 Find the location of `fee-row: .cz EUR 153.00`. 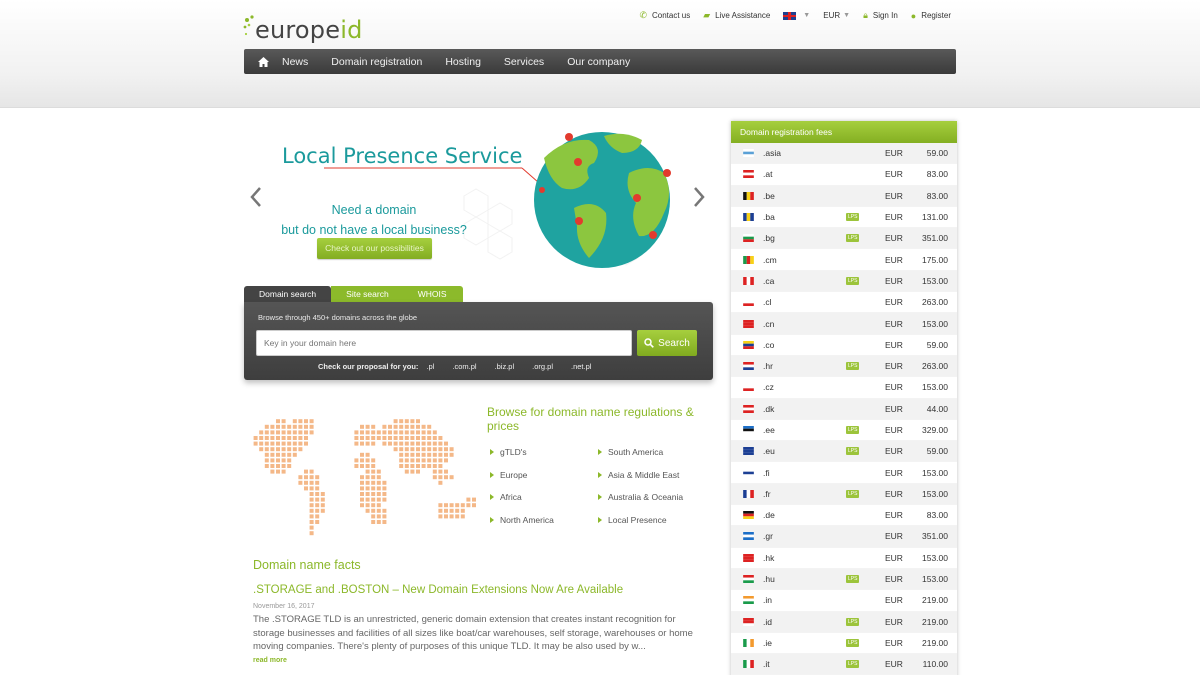

fee-row: .cz EUR 153.00 is located at coordinates (844, 388).